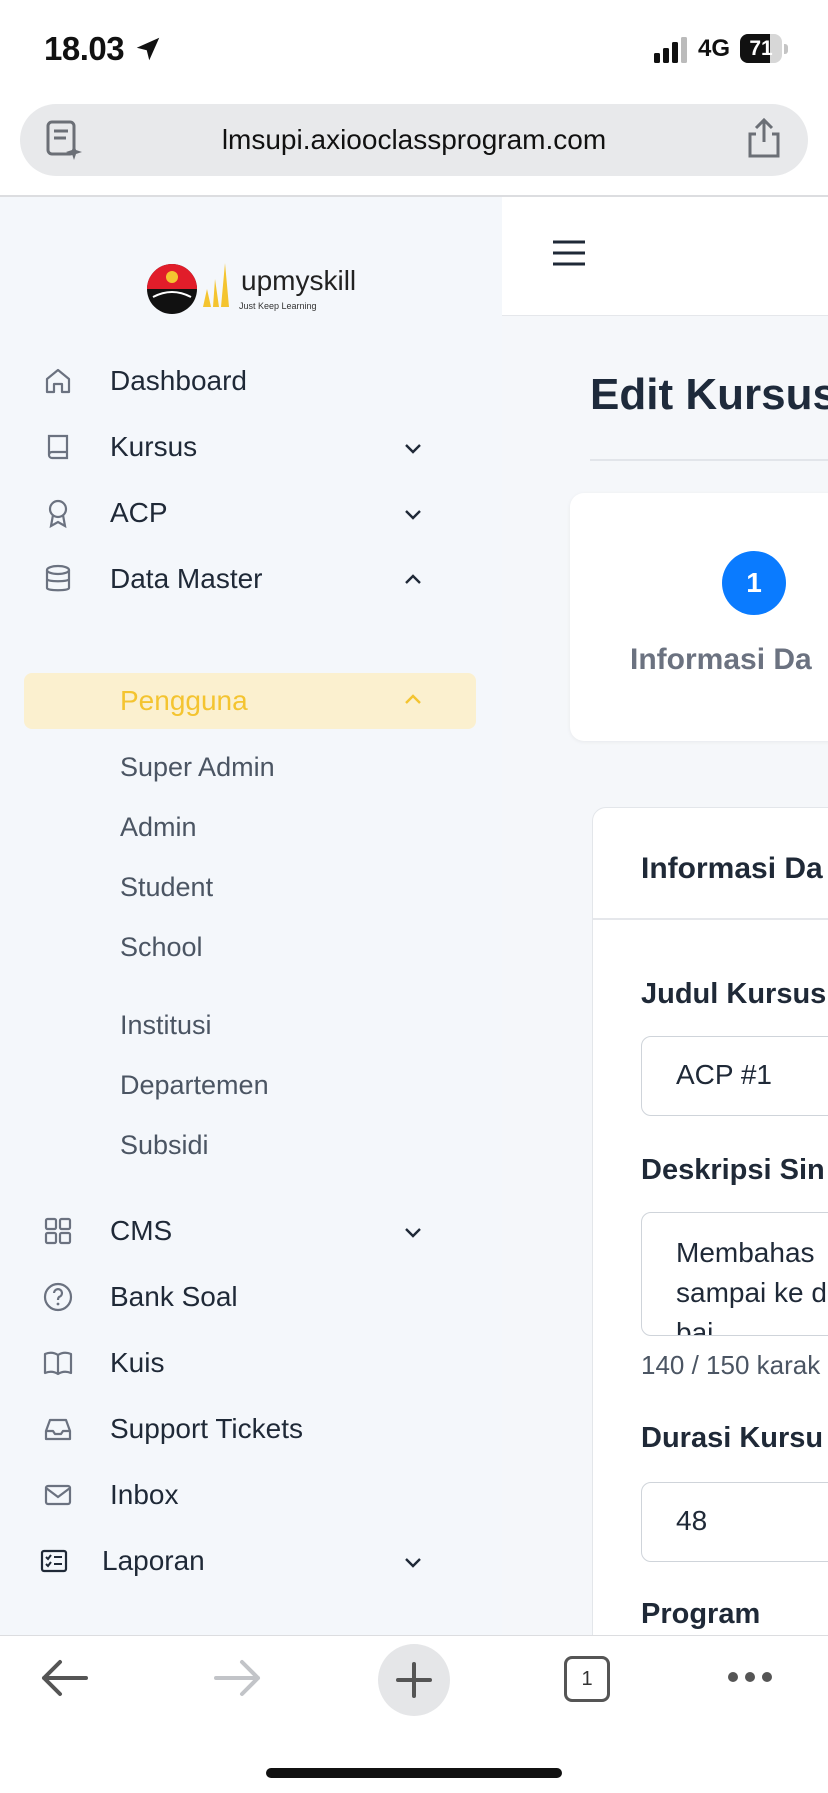 The image size is (828, 1793). Describe the element at coordinates (58, 447) in the screenshot. I see `book-icon` at that location.